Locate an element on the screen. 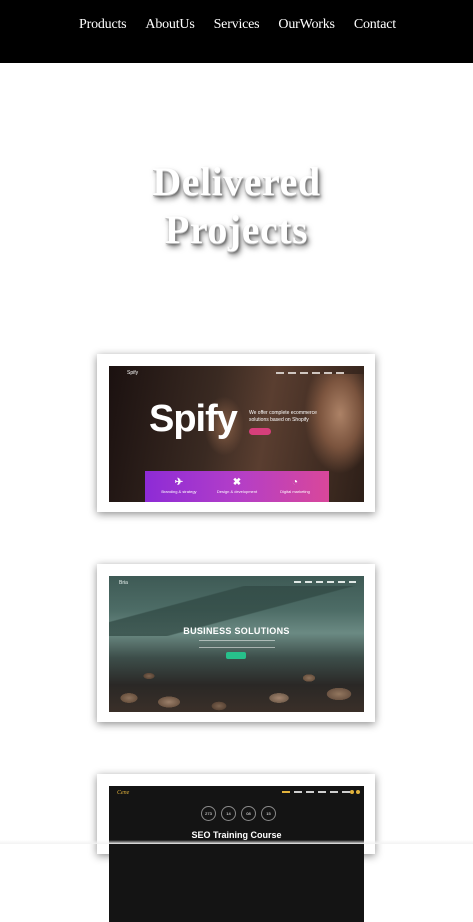  spify-feature-3: ◔ Digital marketing is located at coordinates (295, 485).